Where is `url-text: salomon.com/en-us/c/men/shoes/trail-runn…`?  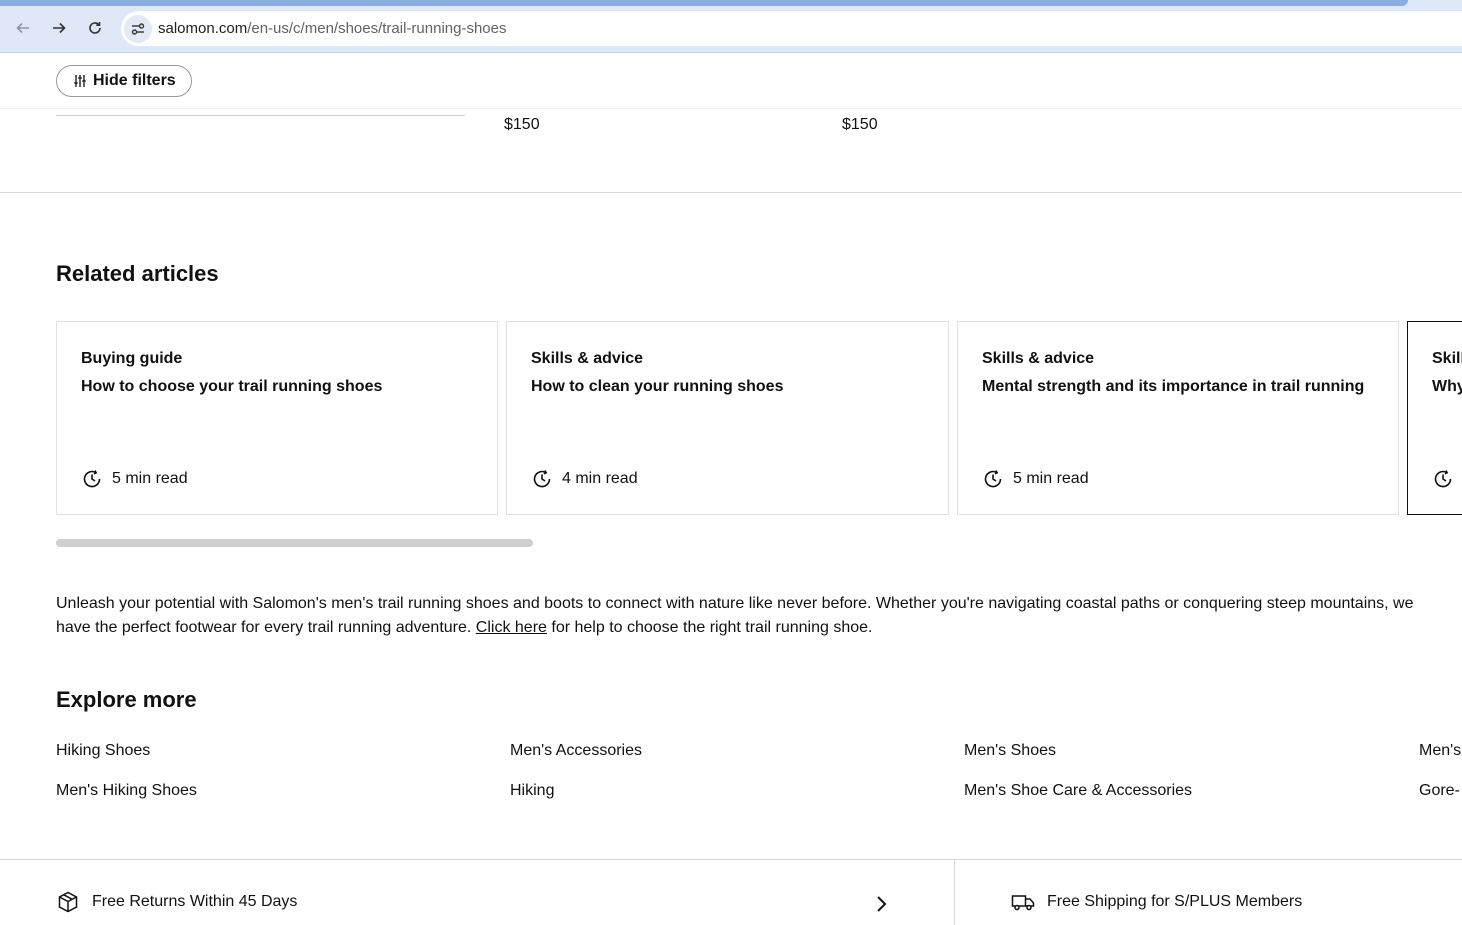
url-text: salomon.com/en-us/c/men/shoes/trail-runn… is located at coordinates (332, 28).